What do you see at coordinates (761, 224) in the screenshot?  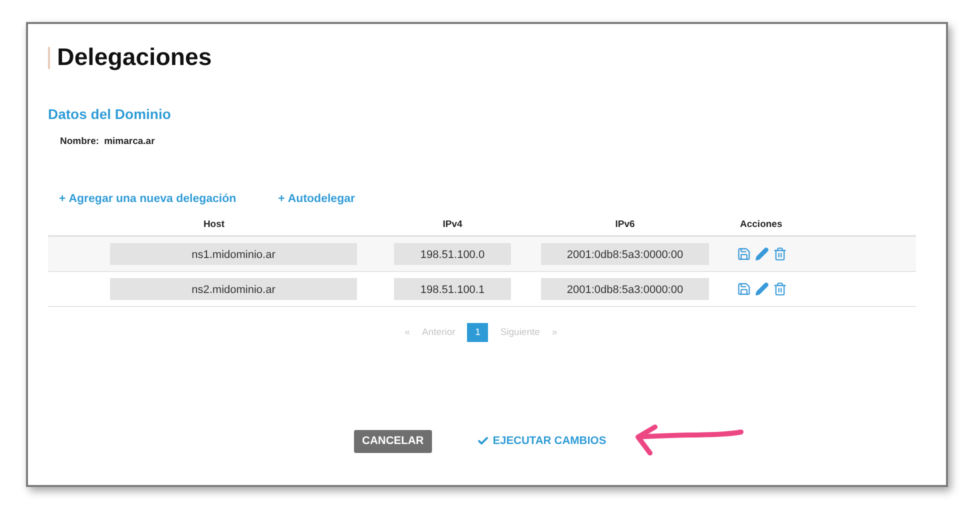 I see `column-header: Acciones` at bounding box center [761, 224].